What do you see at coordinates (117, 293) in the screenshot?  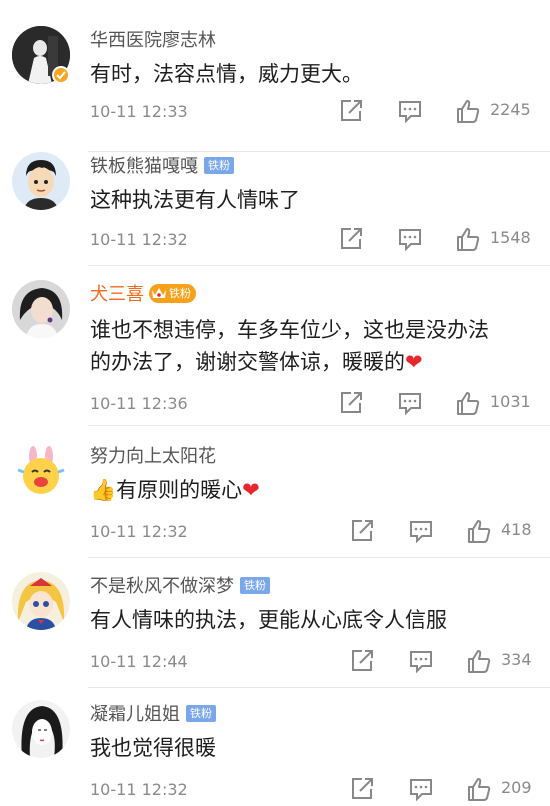 I see `username: 犬三喜` at bounding box center [117, 293].